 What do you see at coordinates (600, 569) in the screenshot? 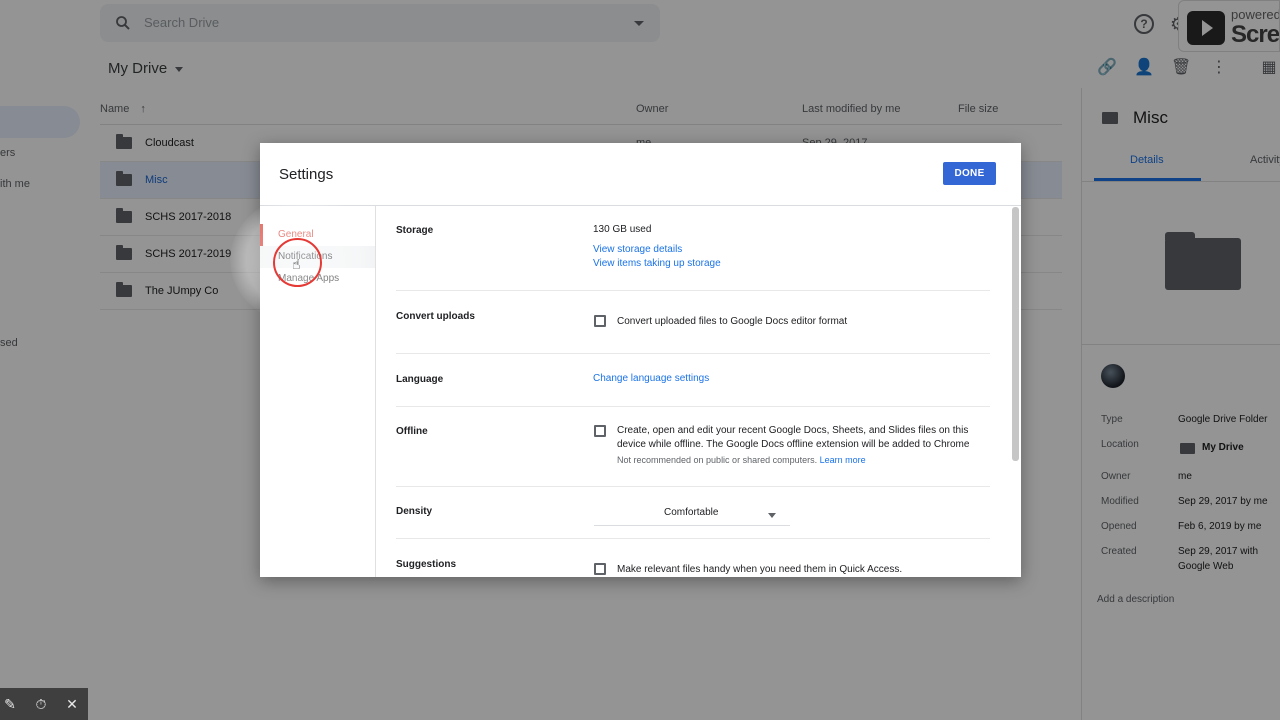
I see `suggestions-checkbox` at bounding box center [600, 569].